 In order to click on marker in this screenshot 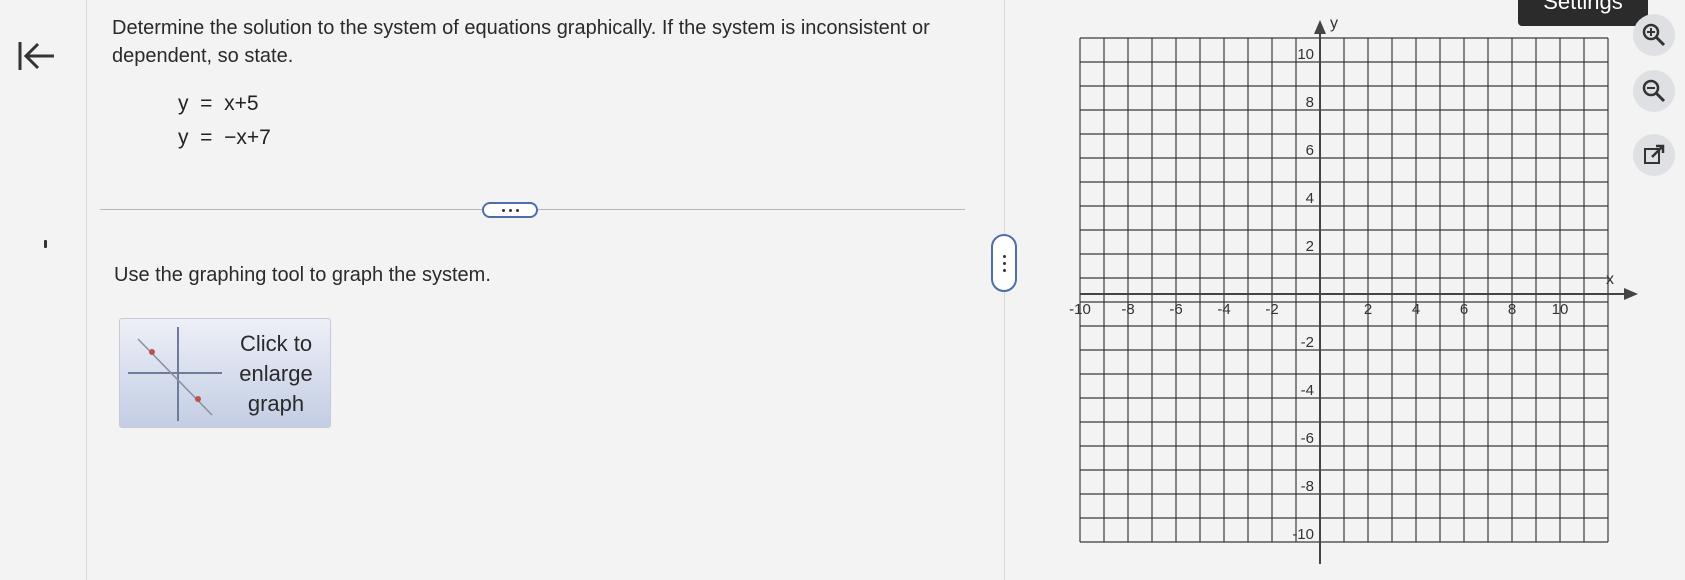, I will do `click(45, 244)`.